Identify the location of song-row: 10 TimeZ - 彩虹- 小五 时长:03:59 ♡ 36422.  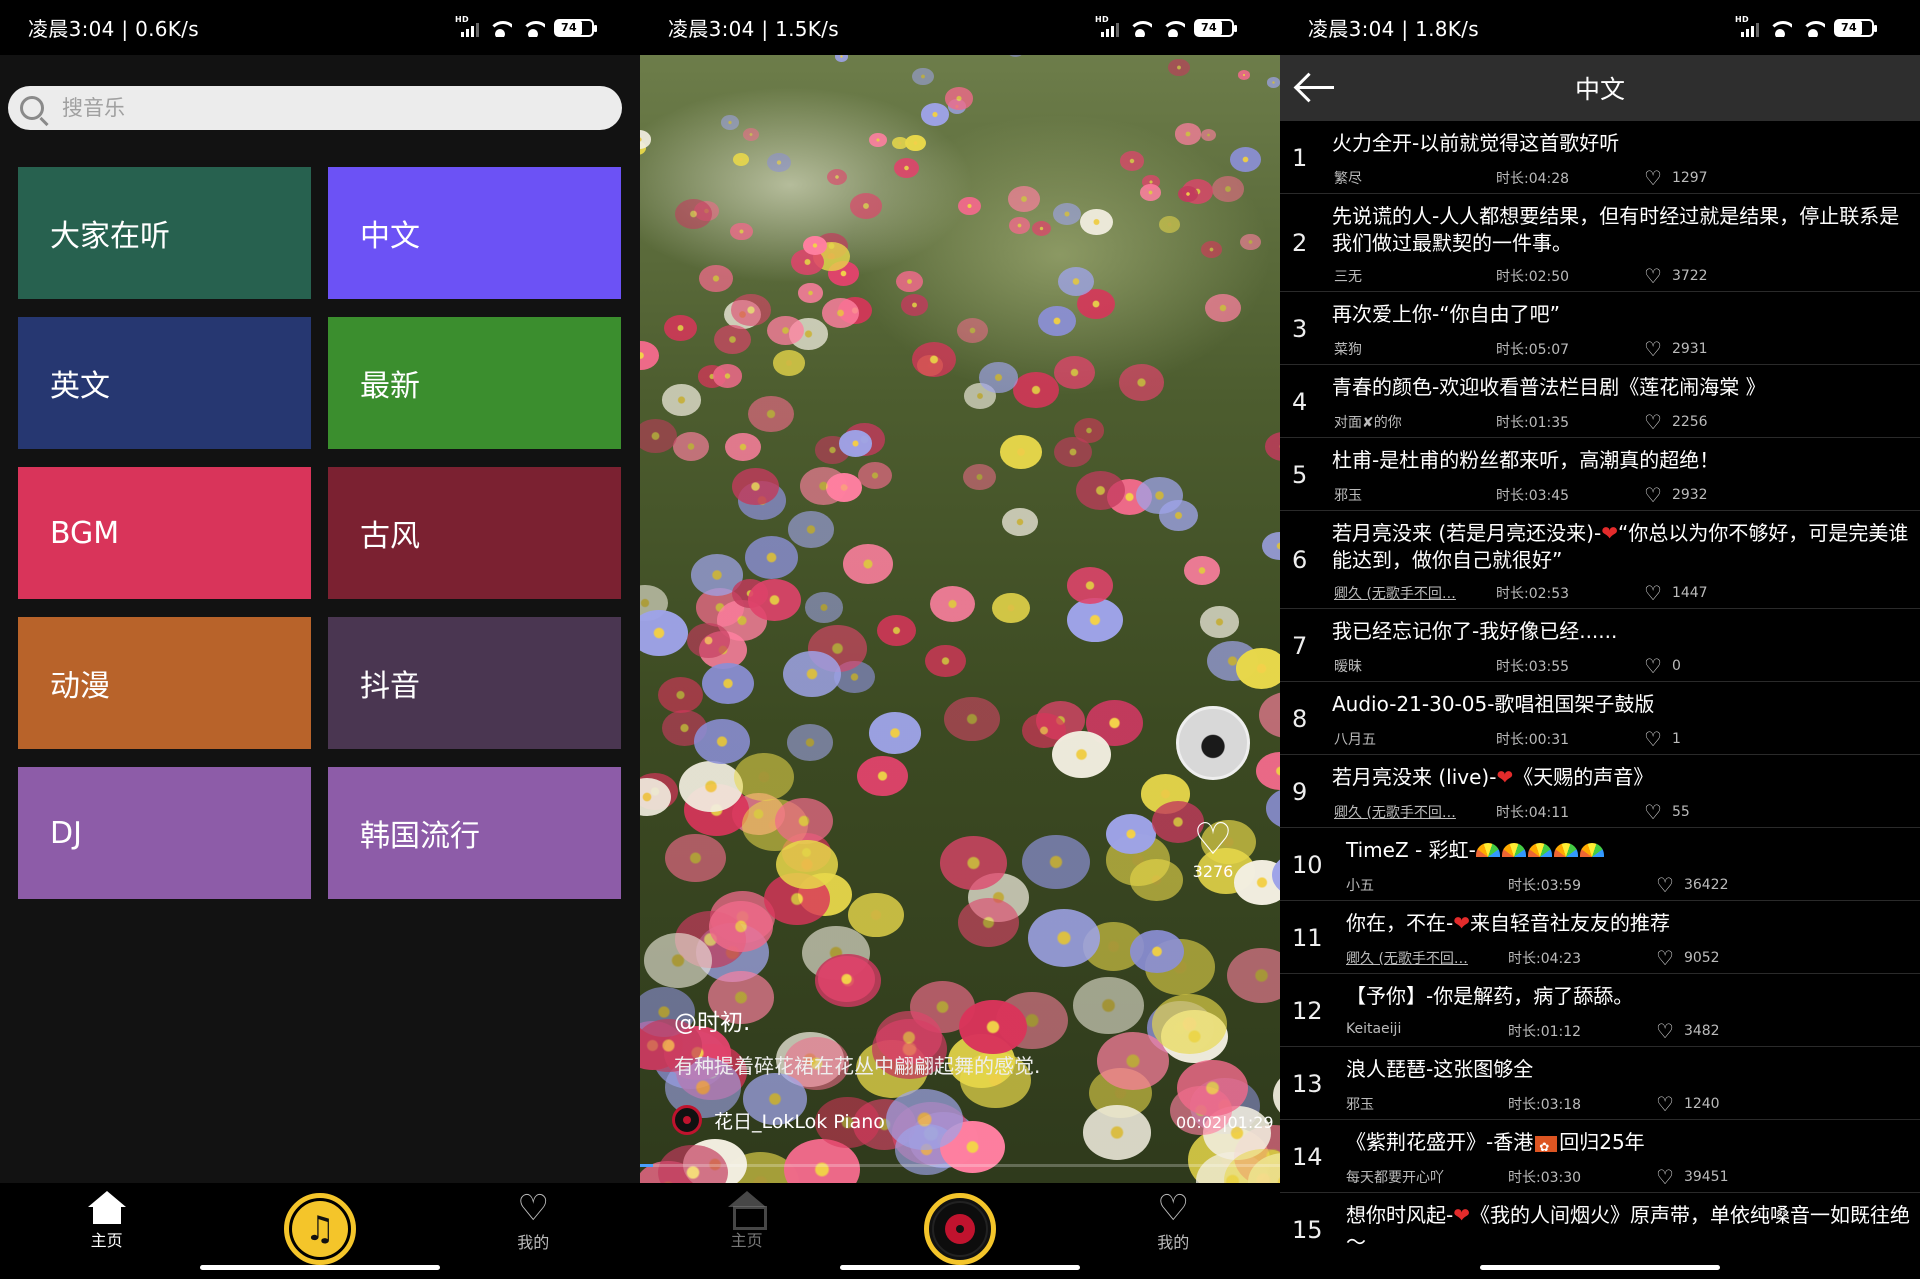
(1600, 864).